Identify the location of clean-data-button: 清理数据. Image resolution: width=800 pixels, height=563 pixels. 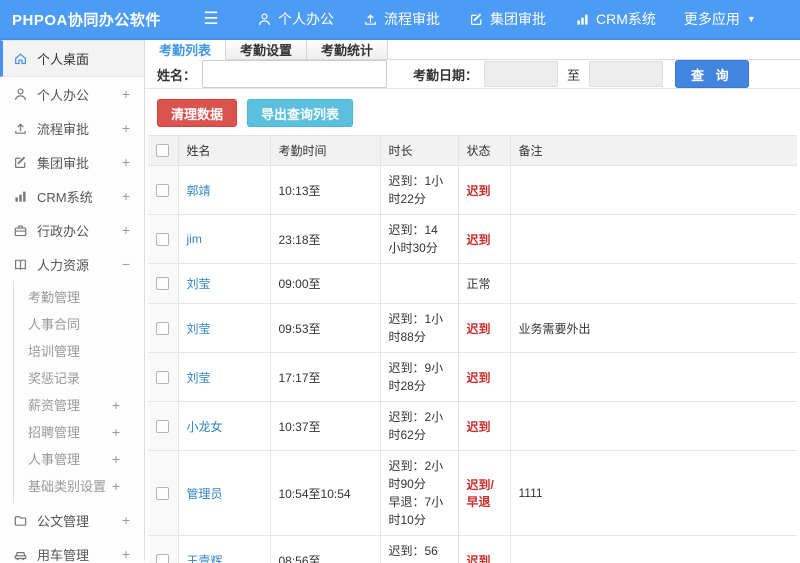
(197, 113).